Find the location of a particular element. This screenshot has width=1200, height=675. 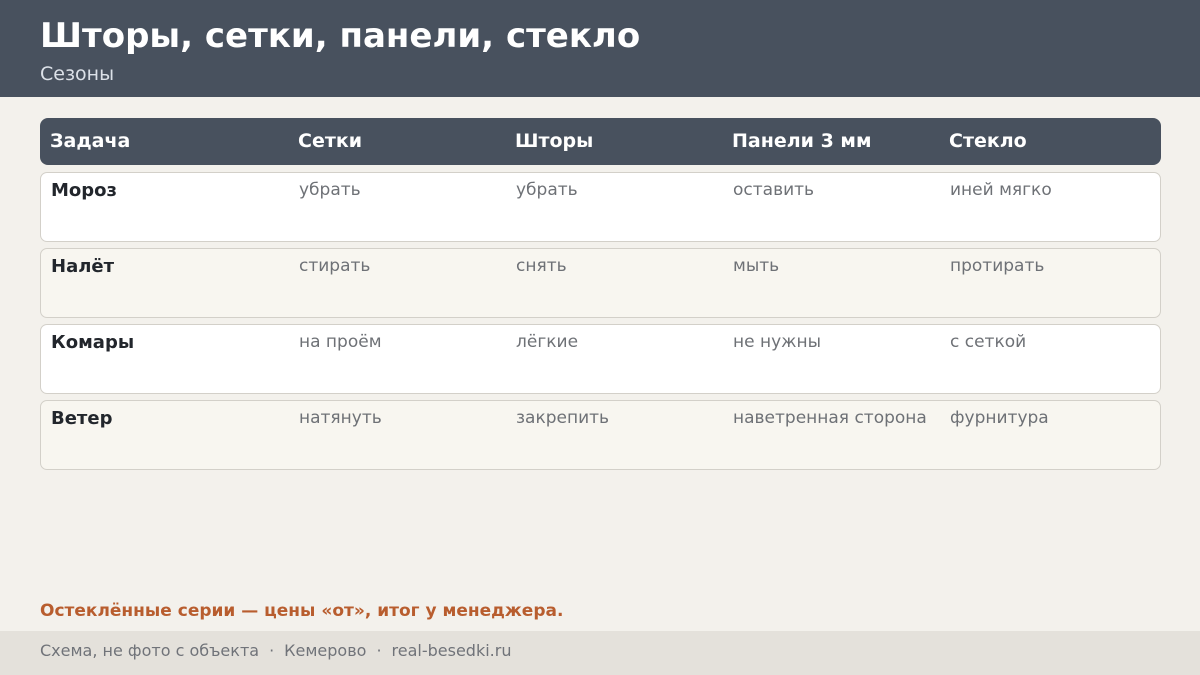

row-label: Налёт is located at coordinates (83, 266).